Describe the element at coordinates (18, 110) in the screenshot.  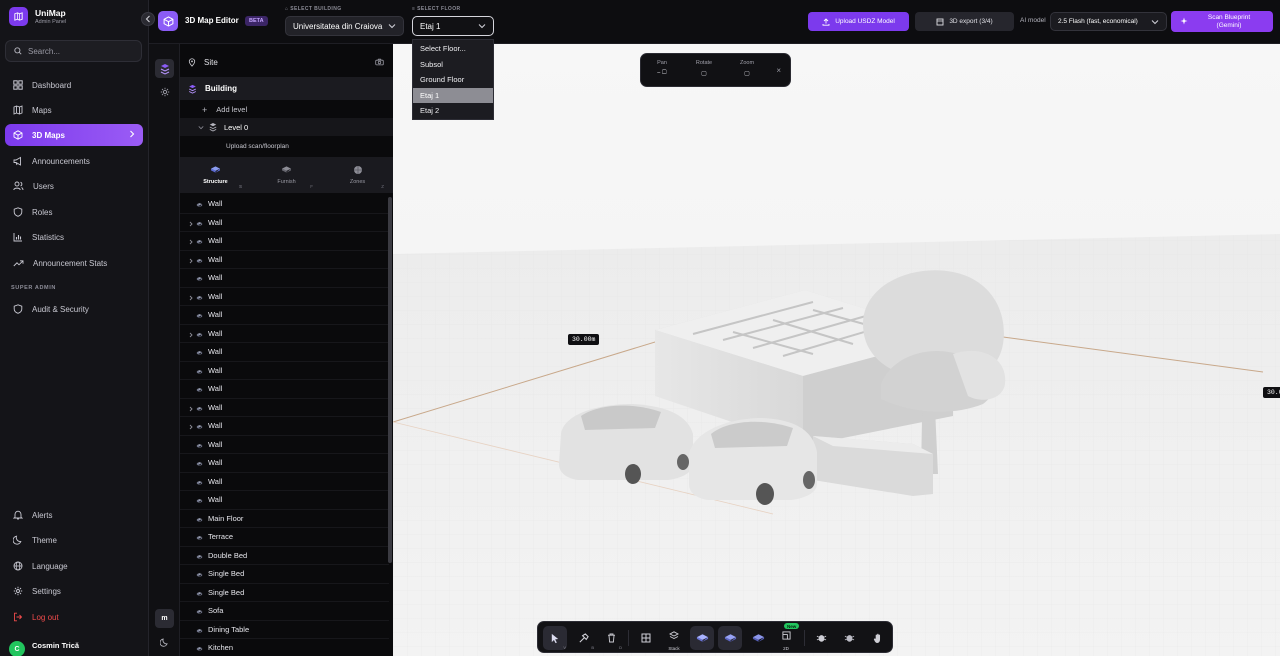
I see `map-icon` at that location.